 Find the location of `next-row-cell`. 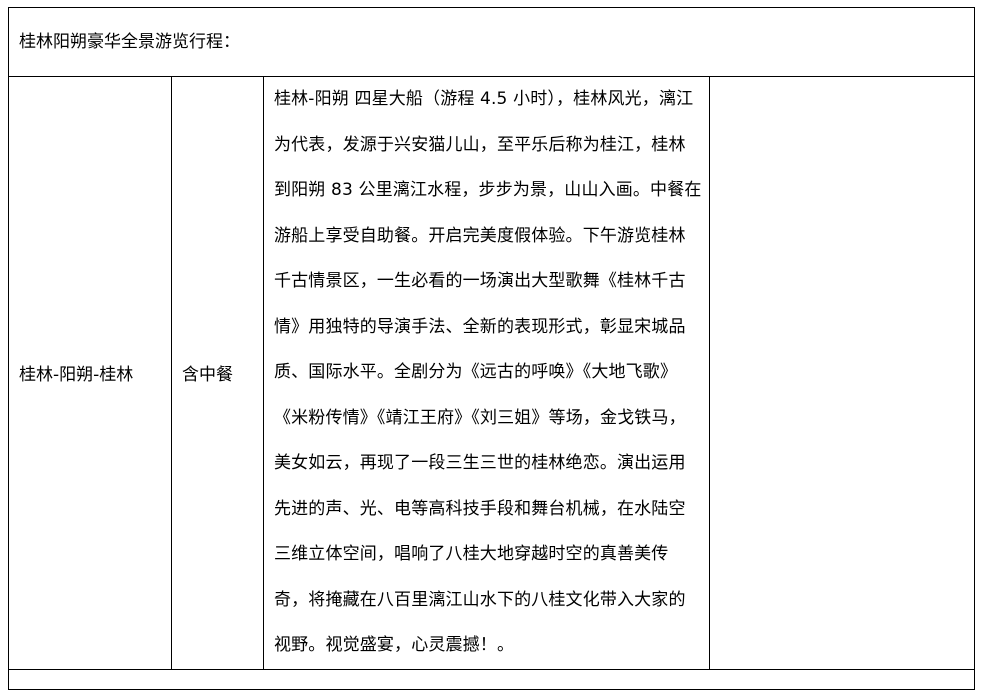

next-row-cell is located at coordinates (491, 679).